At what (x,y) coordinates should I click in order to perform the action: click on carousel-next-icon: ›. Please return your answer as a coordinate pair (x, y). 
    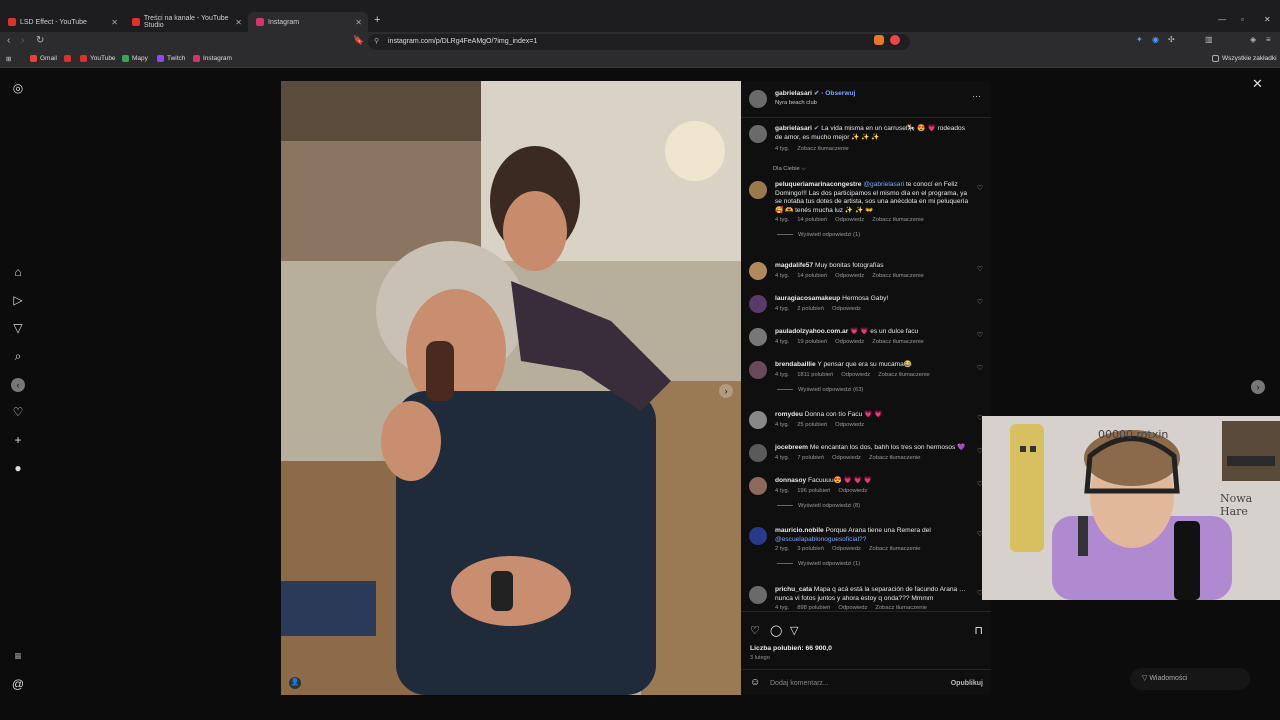
    Looking at the image, I should click on (726, 391).